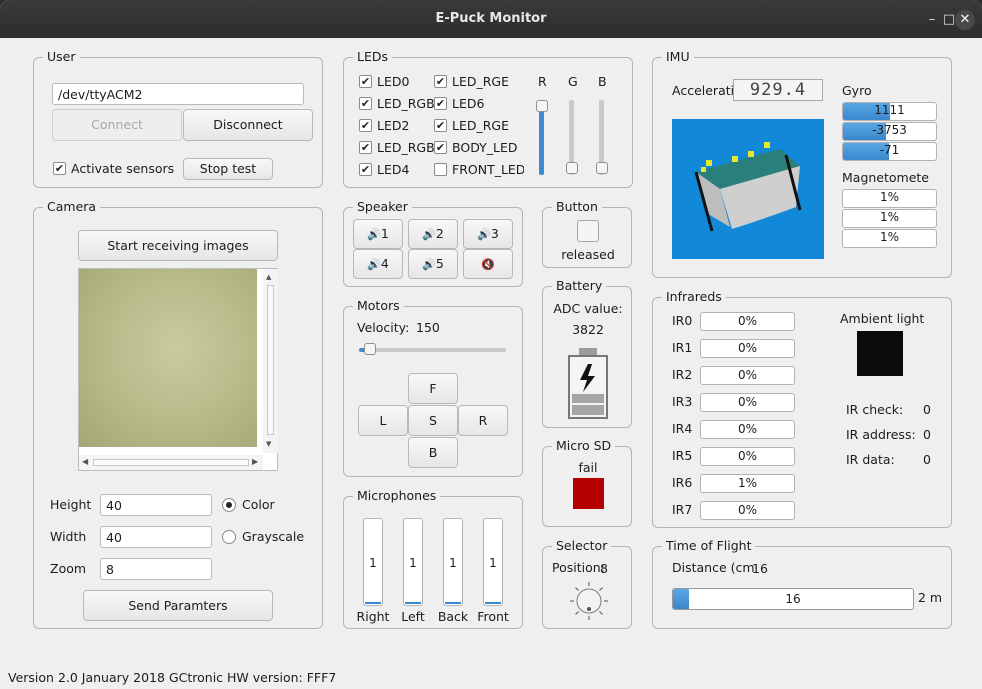 The height and width of the screenshot is (689, 982). Describe the element at coordinates (365, 103) in the screenshot. I see `led-checkbox-1: ✔` at that location.